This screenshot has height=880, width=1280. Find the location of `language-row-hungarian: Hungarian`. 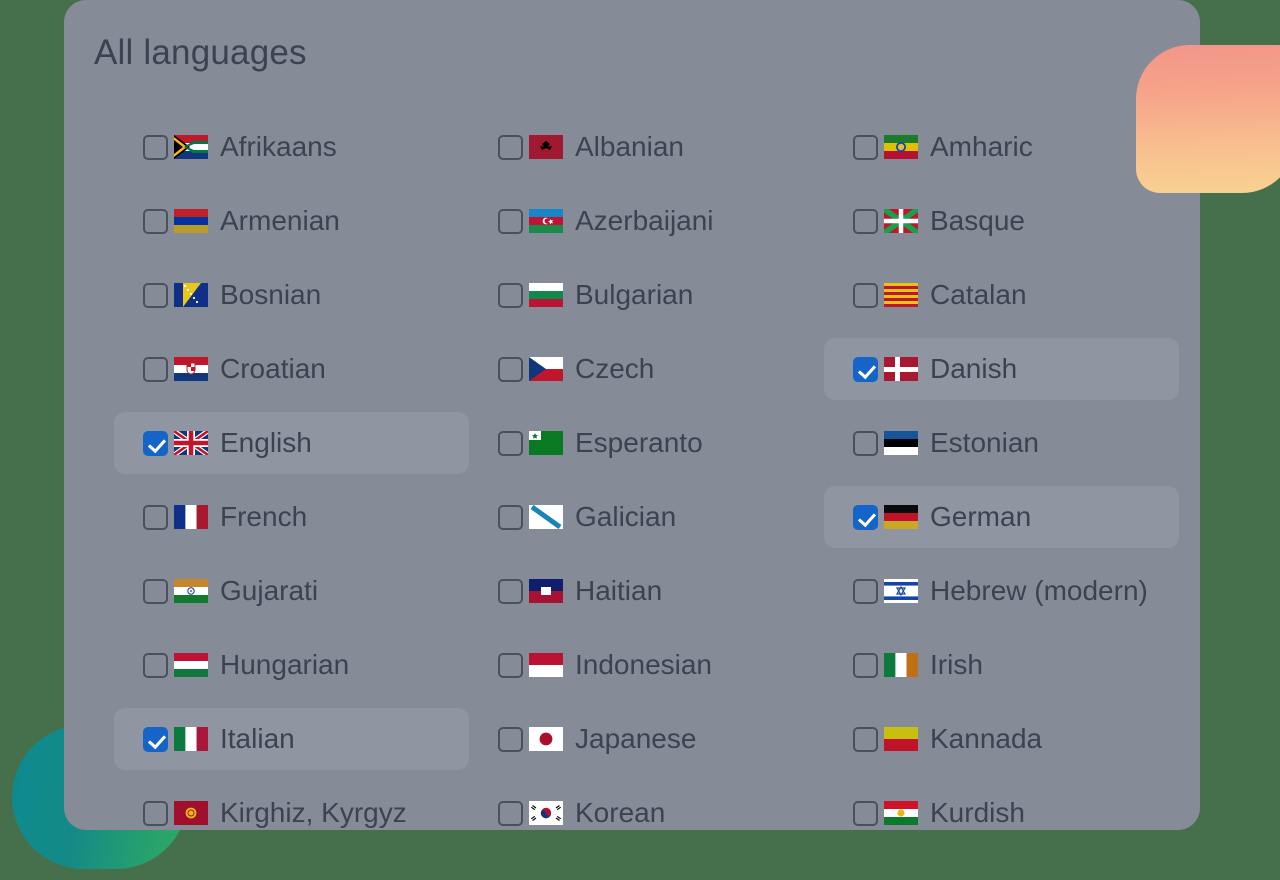

language-row-hungarian: Hungarian is located at coordinates (291, 665).